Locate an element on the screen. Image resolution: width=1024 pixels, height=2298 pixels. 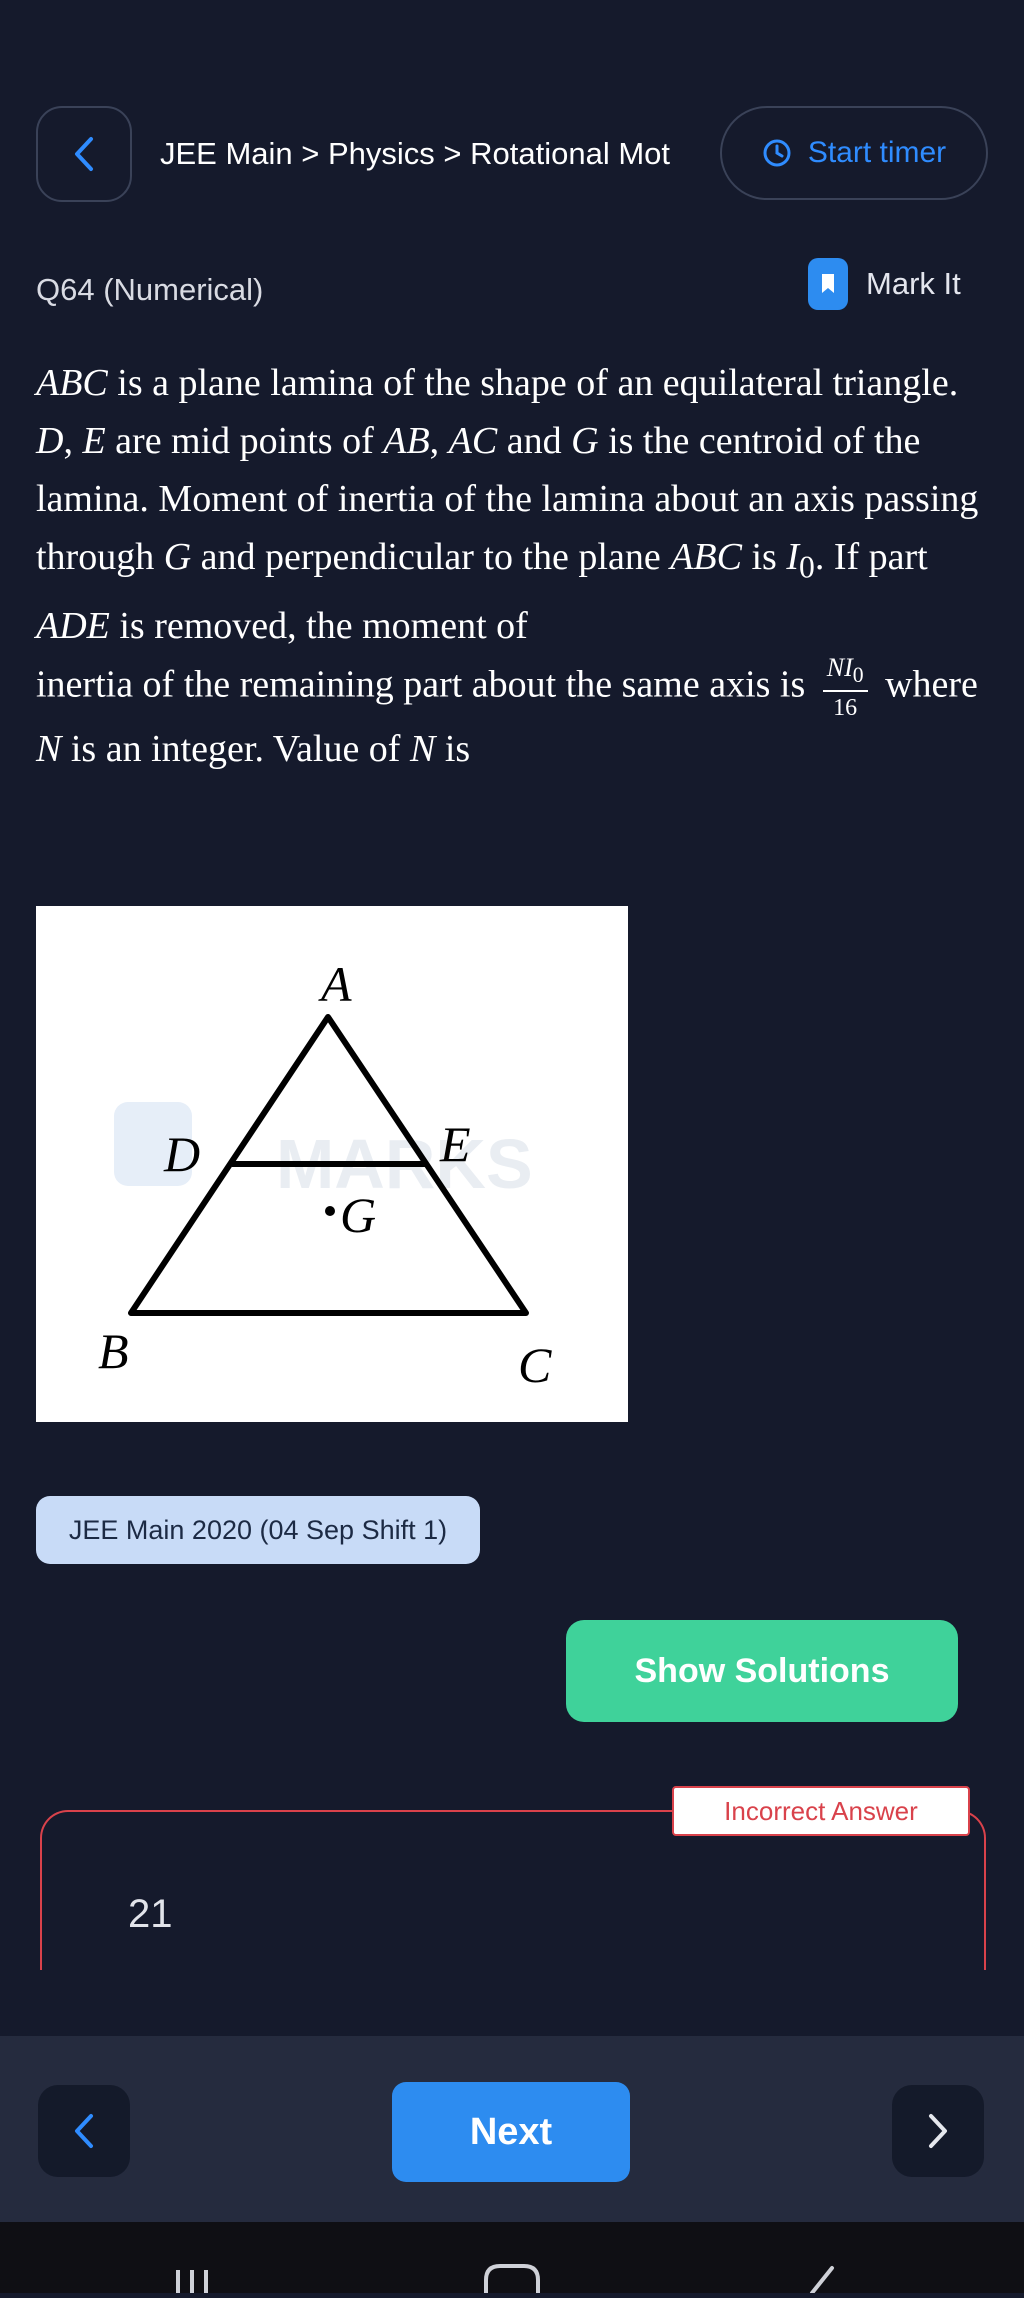
recents-icon is located at coordinates (192, 2281).